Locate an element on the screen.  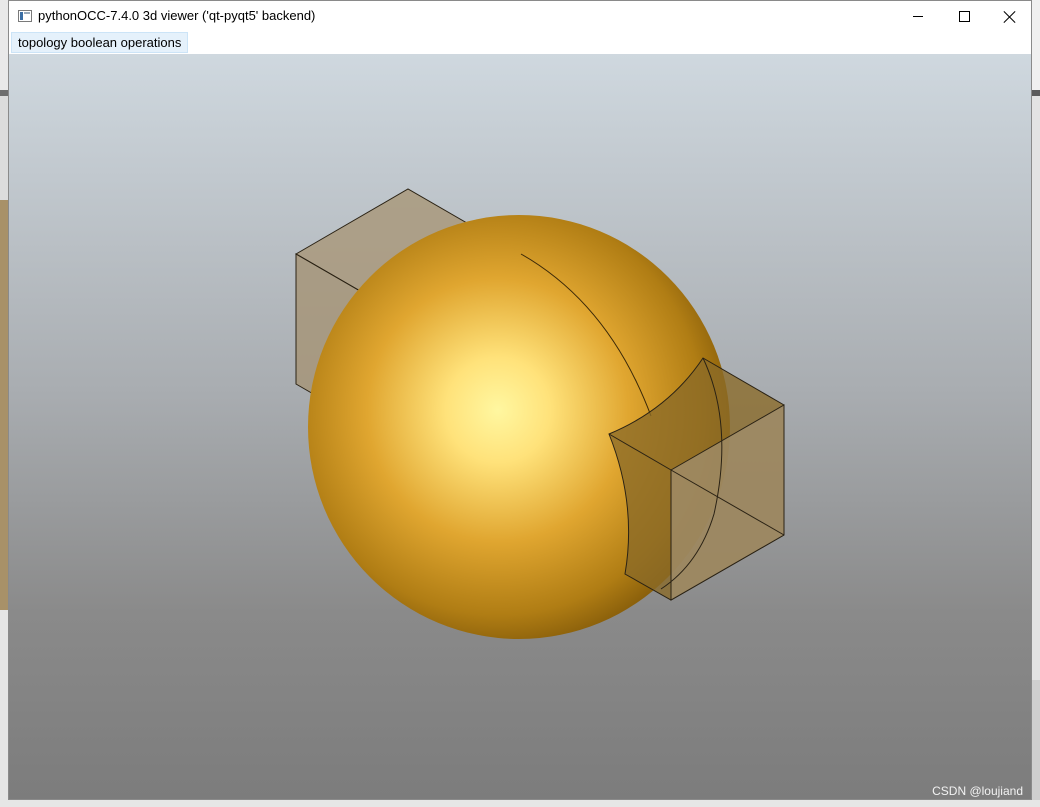
background-desktop-right is located at coordinates (1036, 403).